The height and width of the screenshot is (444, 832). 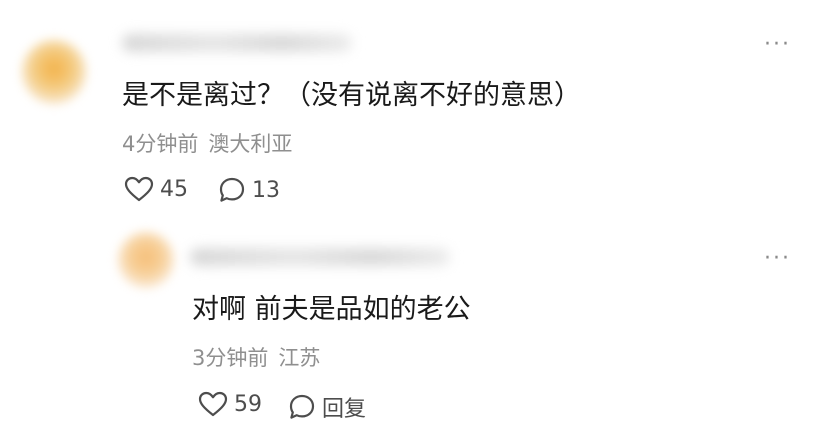 I want to click on reply-like-button: 59, so click(x=230, y=404).